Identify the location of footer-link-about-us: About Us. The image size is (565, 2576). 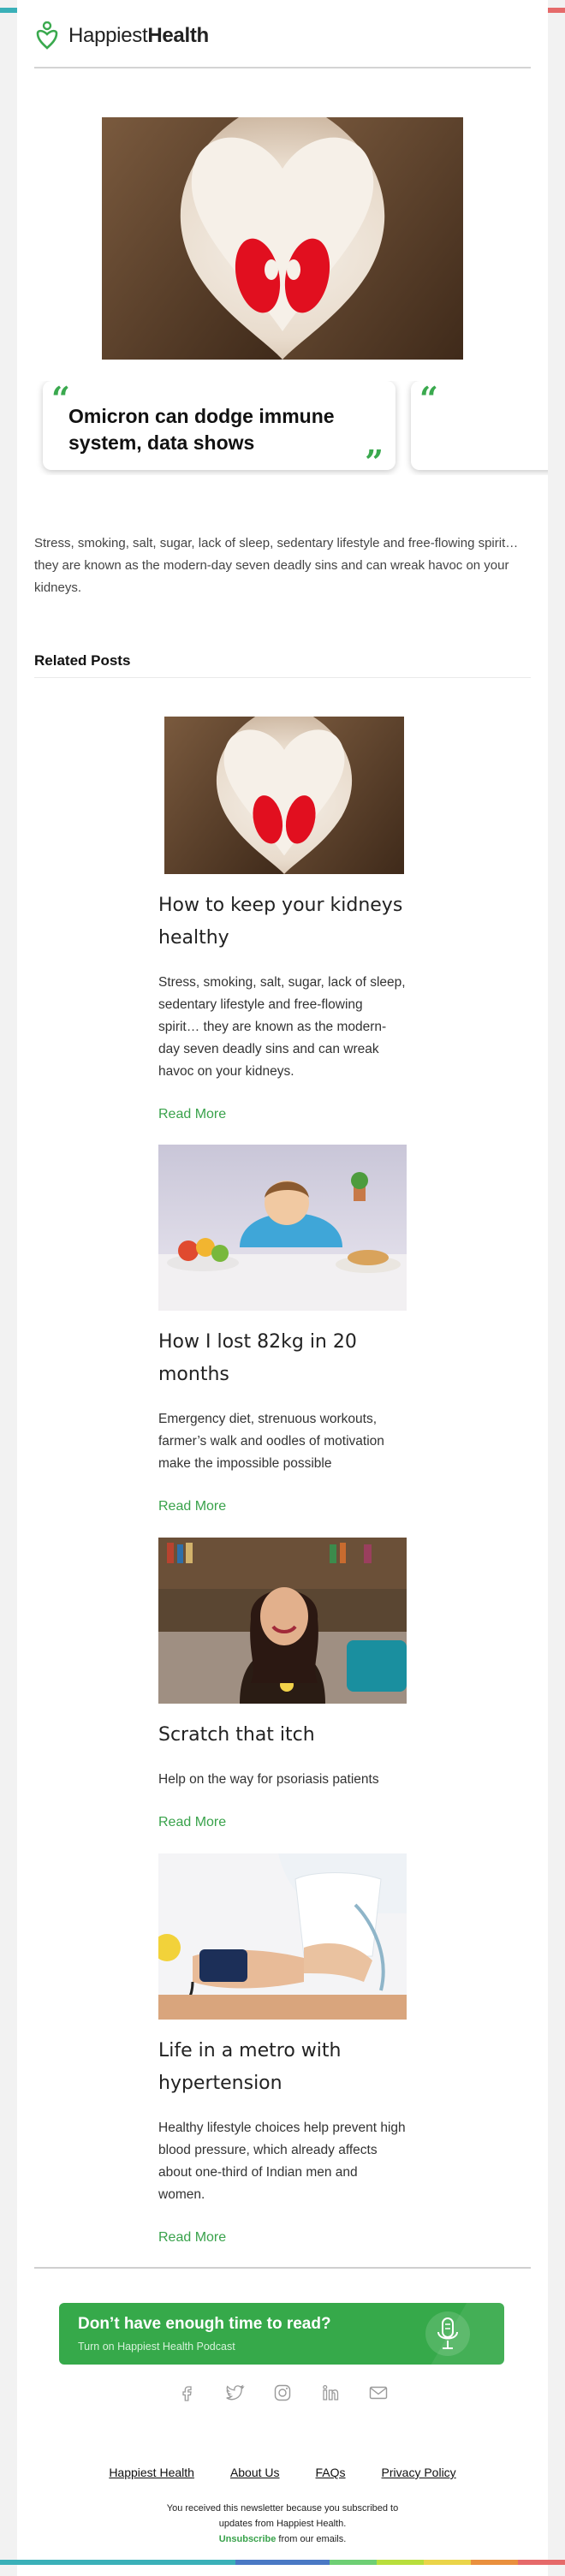
(255, 2473).